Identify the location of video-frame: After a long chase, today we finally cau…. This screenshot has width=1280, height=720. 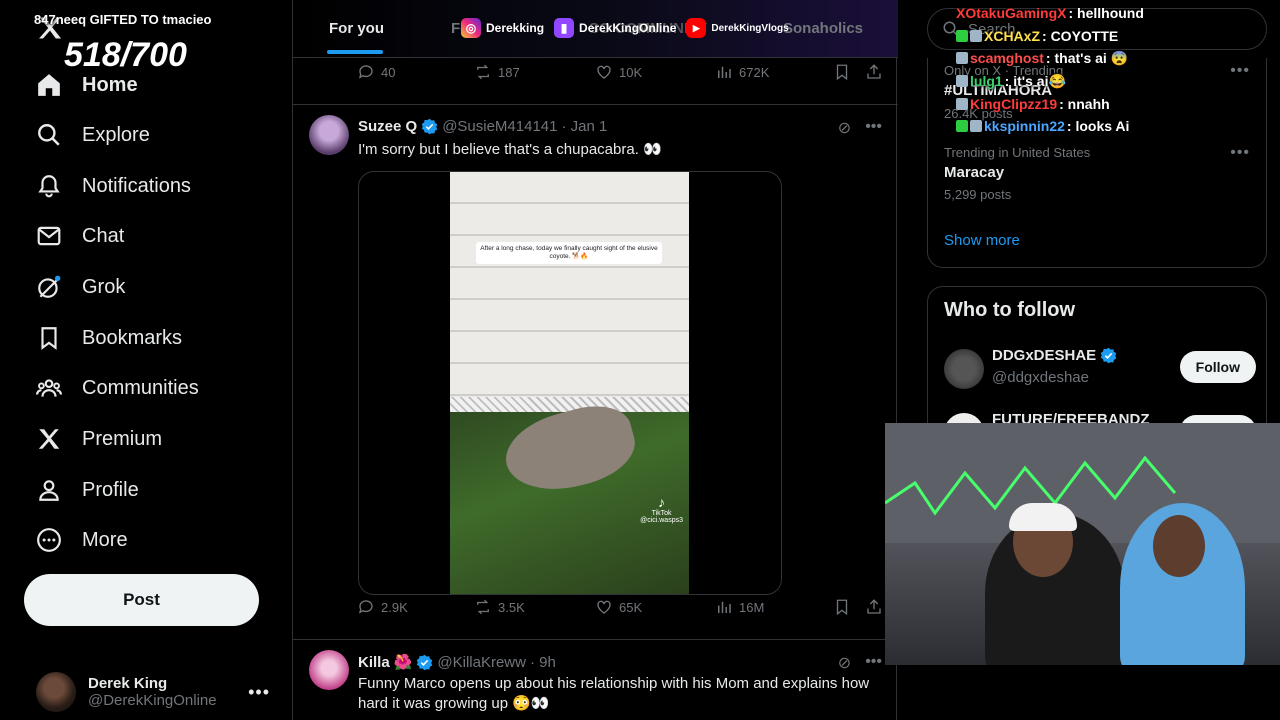
(569, 383).